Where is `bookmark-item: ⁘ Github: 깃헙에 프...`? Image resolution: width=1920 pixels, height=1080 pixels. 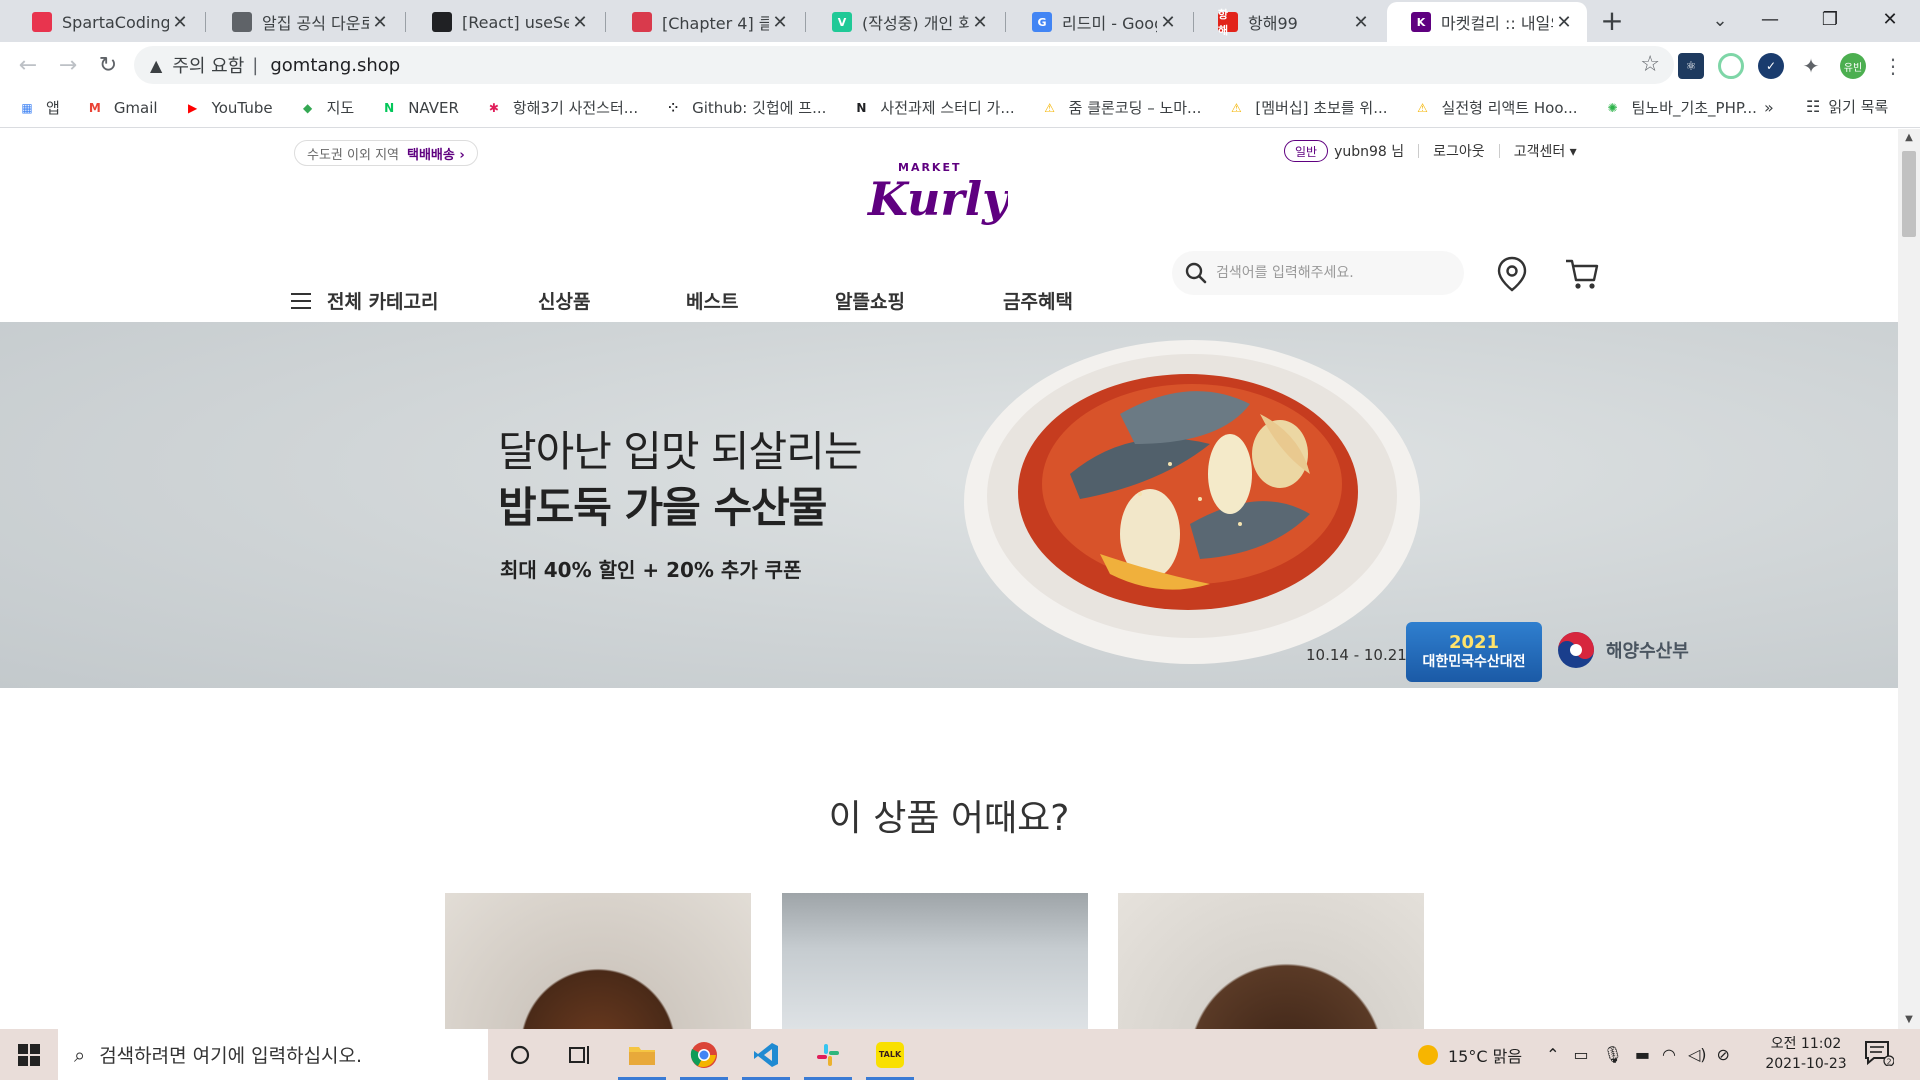
bookmark-item: ⁘ Github: 깃헙에 프... is located at coordinates (745, 107).